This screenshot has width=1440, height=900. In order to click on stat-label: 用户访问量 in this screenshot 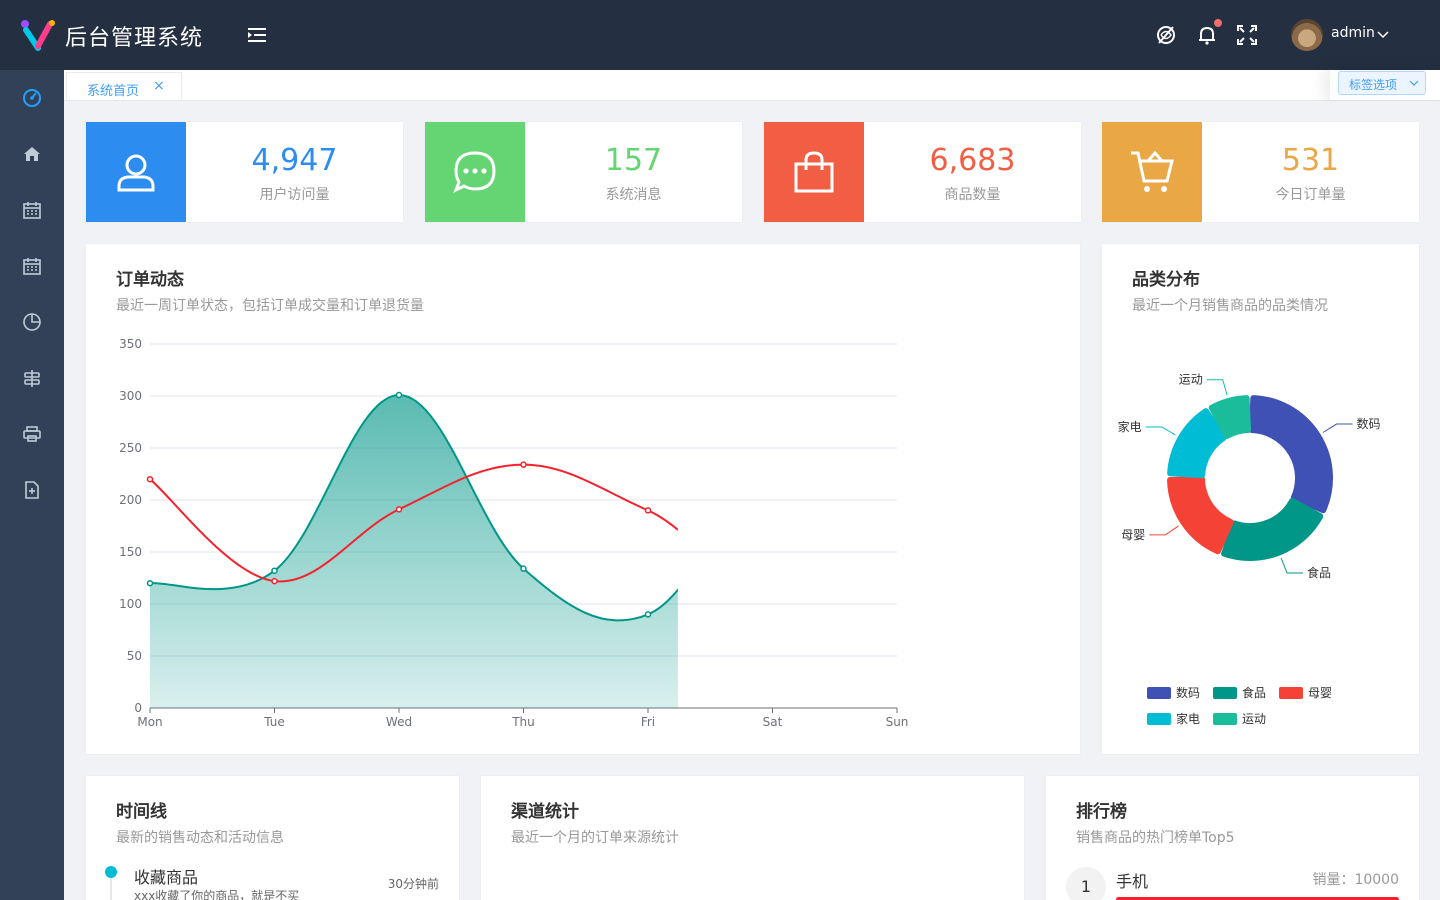, I will do `click(294, 195)`.